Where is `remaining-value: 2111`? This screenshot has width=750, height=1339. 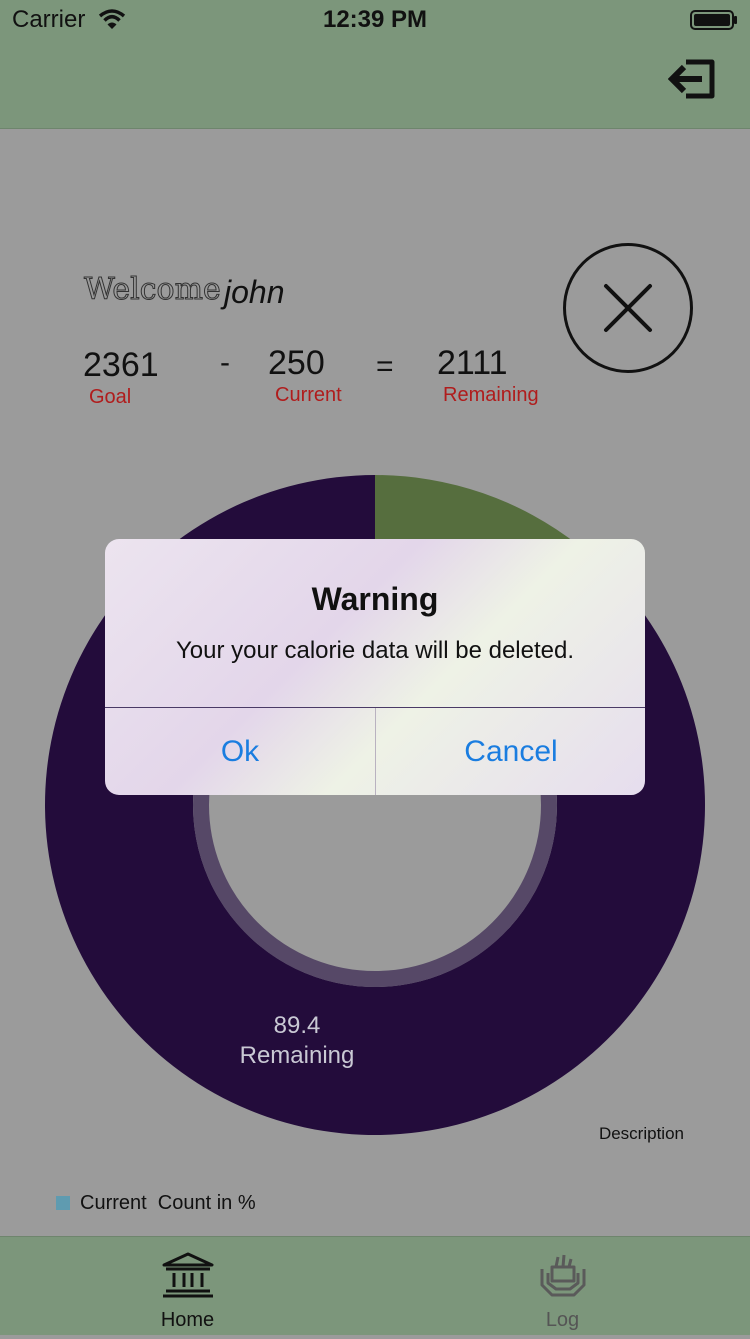 remaining-value: 2111 is located at coordinates (472, 363).